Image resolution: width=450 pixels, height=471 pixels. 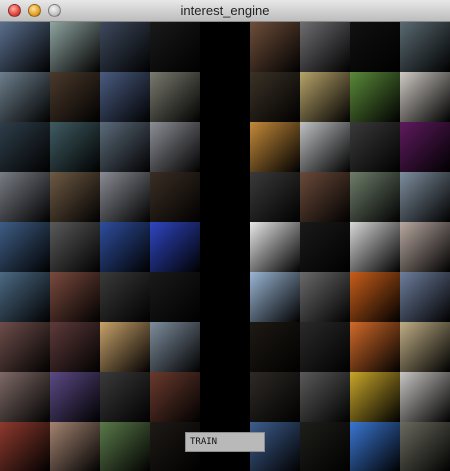 I want to click on window-title: interest_engine, so click(x=225, y=10).